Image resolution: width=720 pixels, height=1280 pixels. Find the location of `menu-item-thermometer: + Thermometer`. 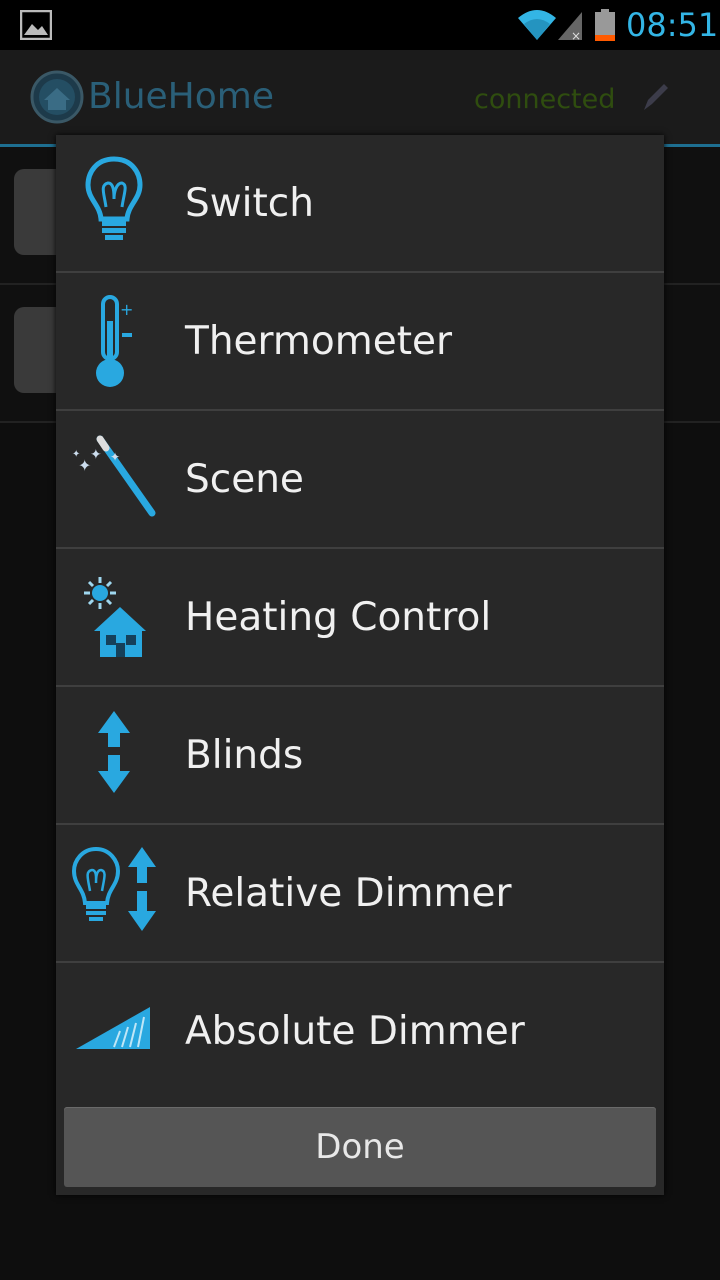

menu-item-thermometer: + Thermometer is located at coordinates (360, 342).